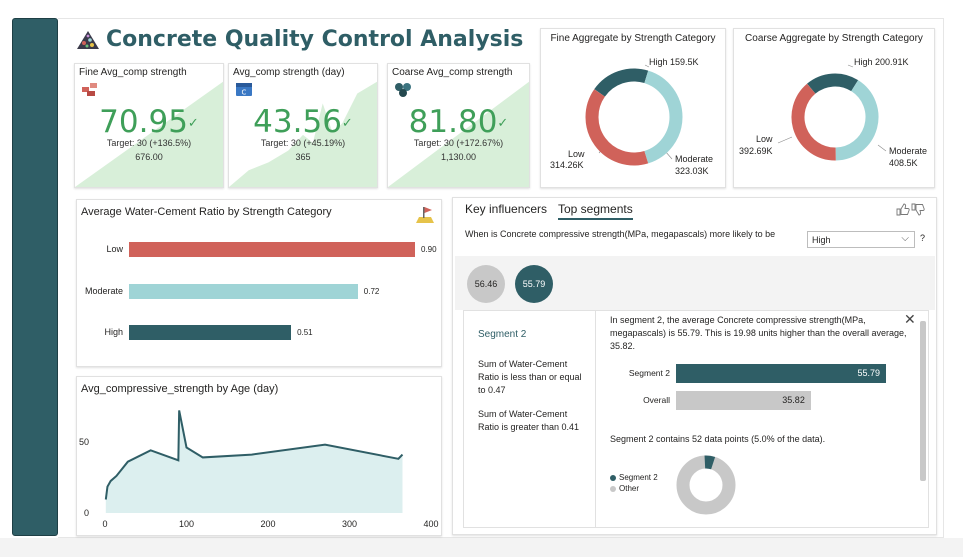  Describe the element at coordinates (88, 39) in the screenshot. I see `concrete-pile-icon` at that location.